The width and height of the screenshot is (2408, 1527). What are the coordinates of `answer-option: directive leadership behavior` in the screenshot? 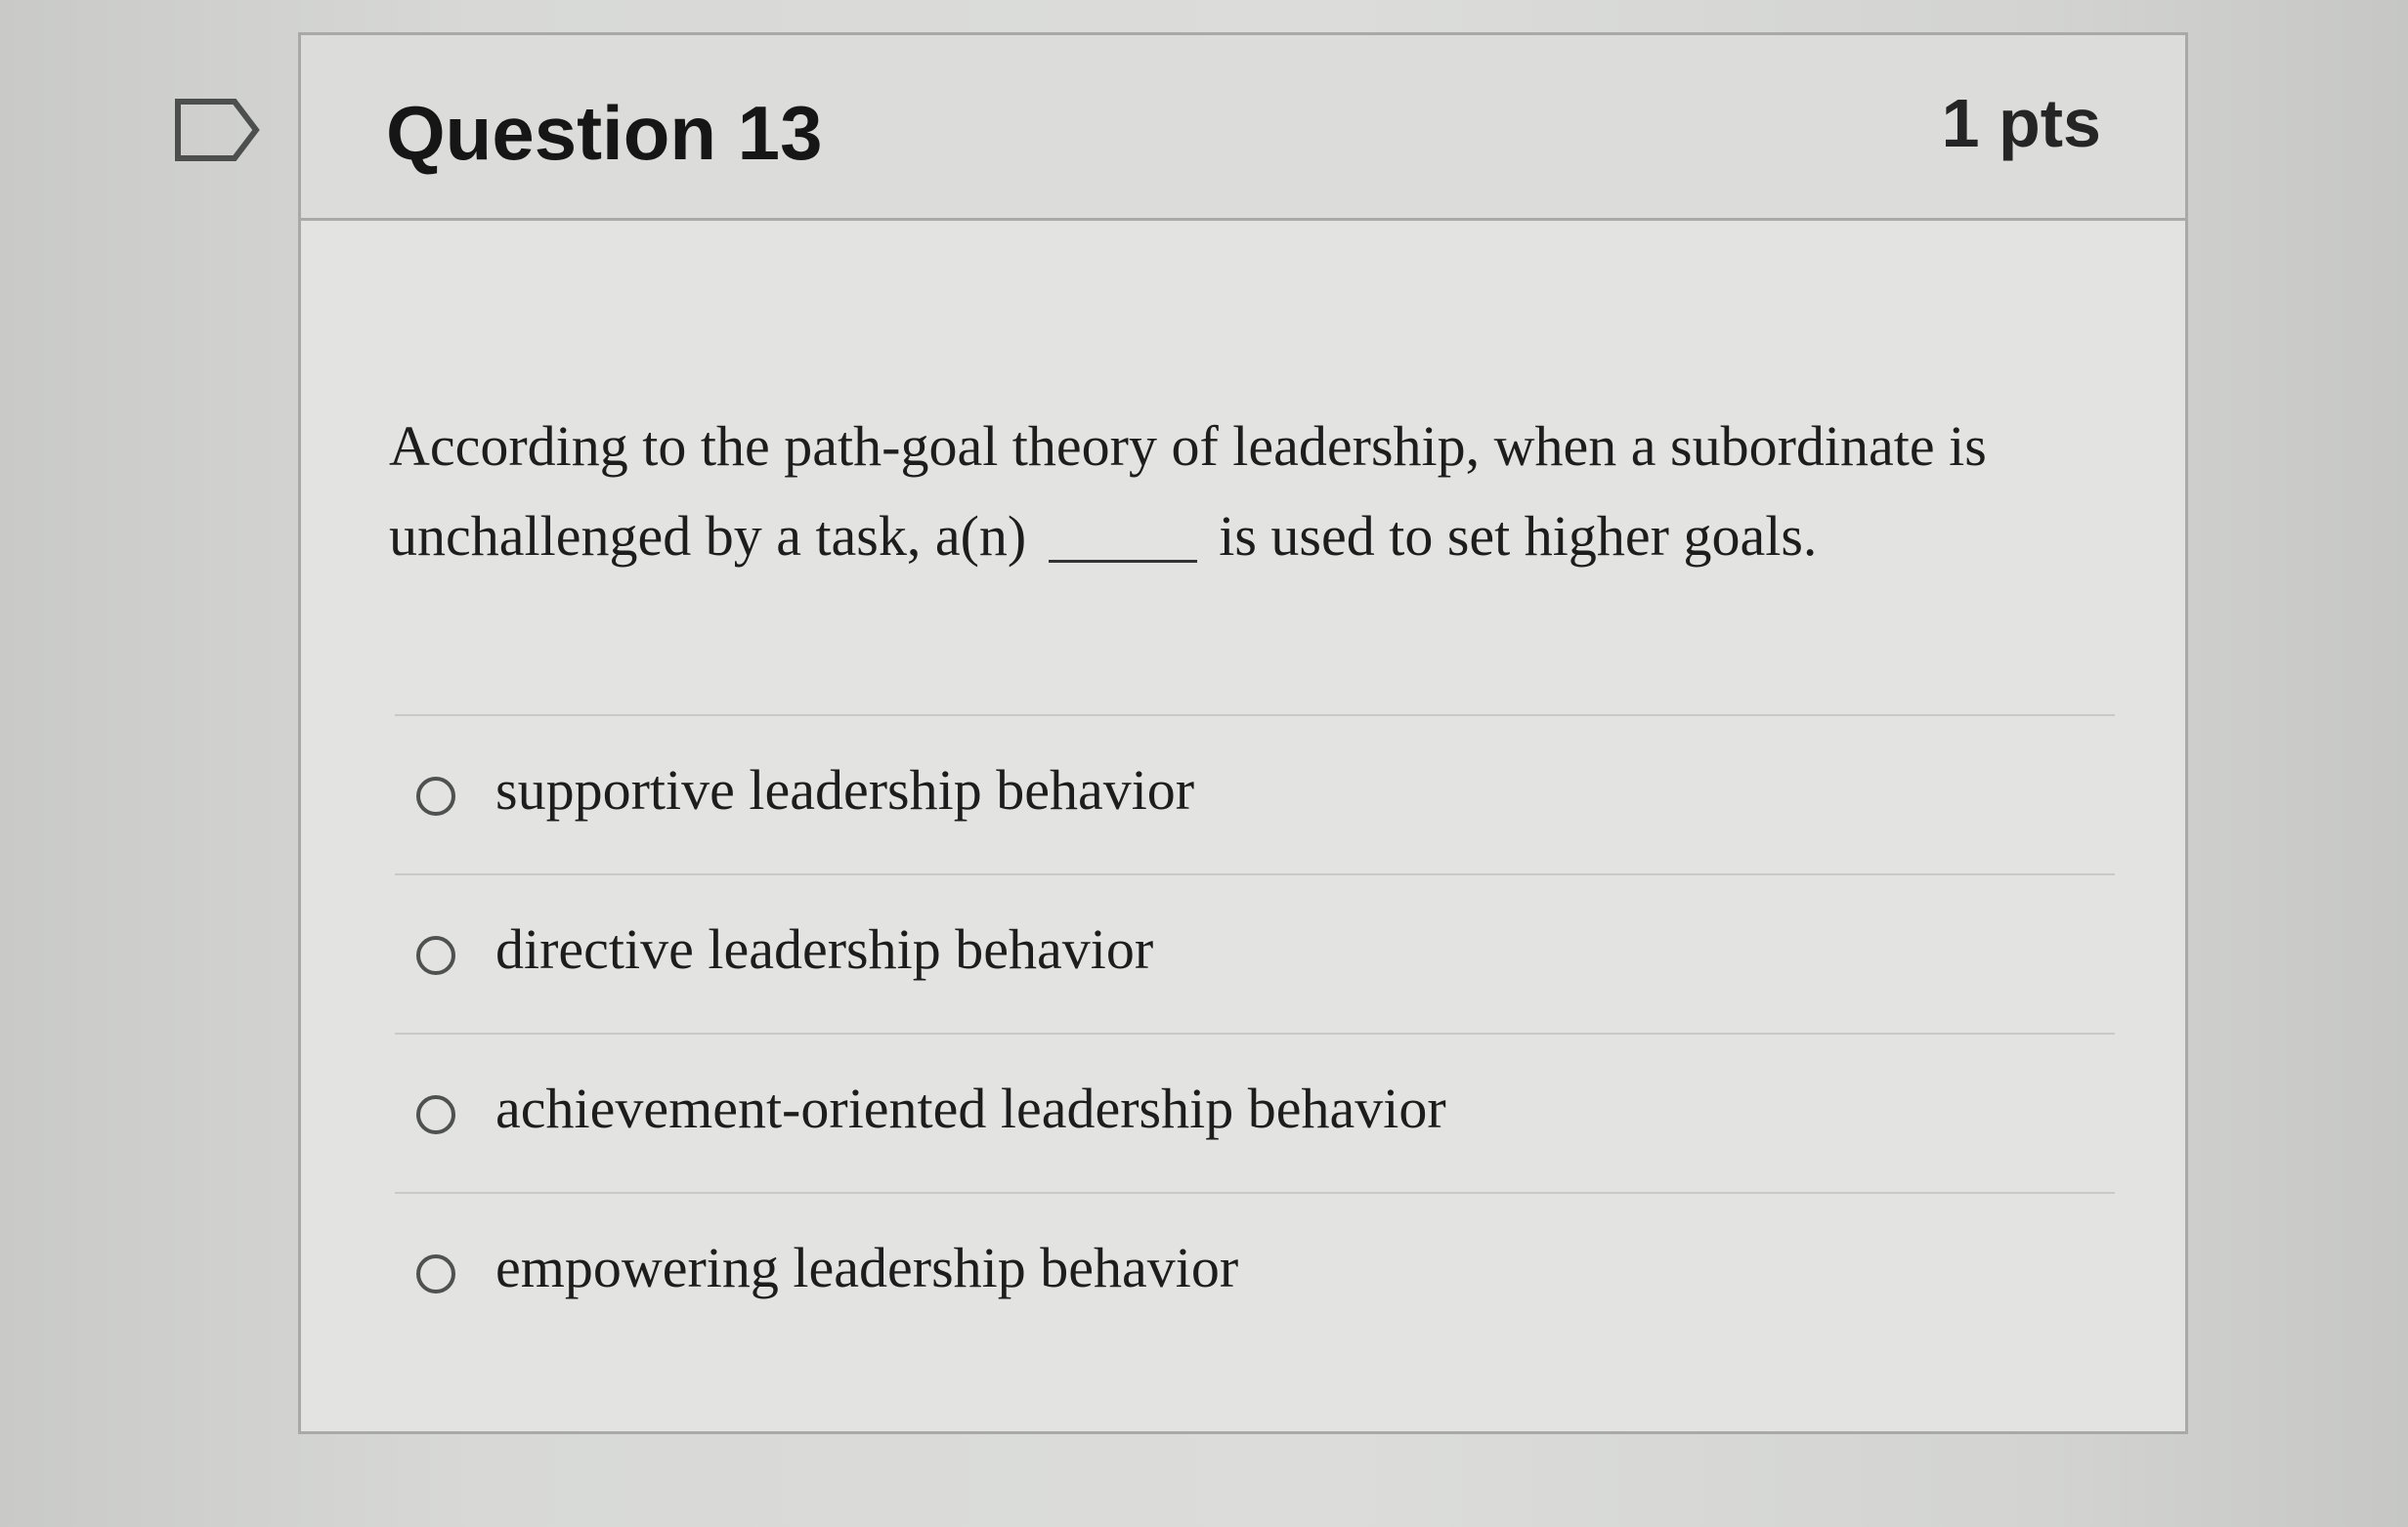 It's located at (1255, 953).